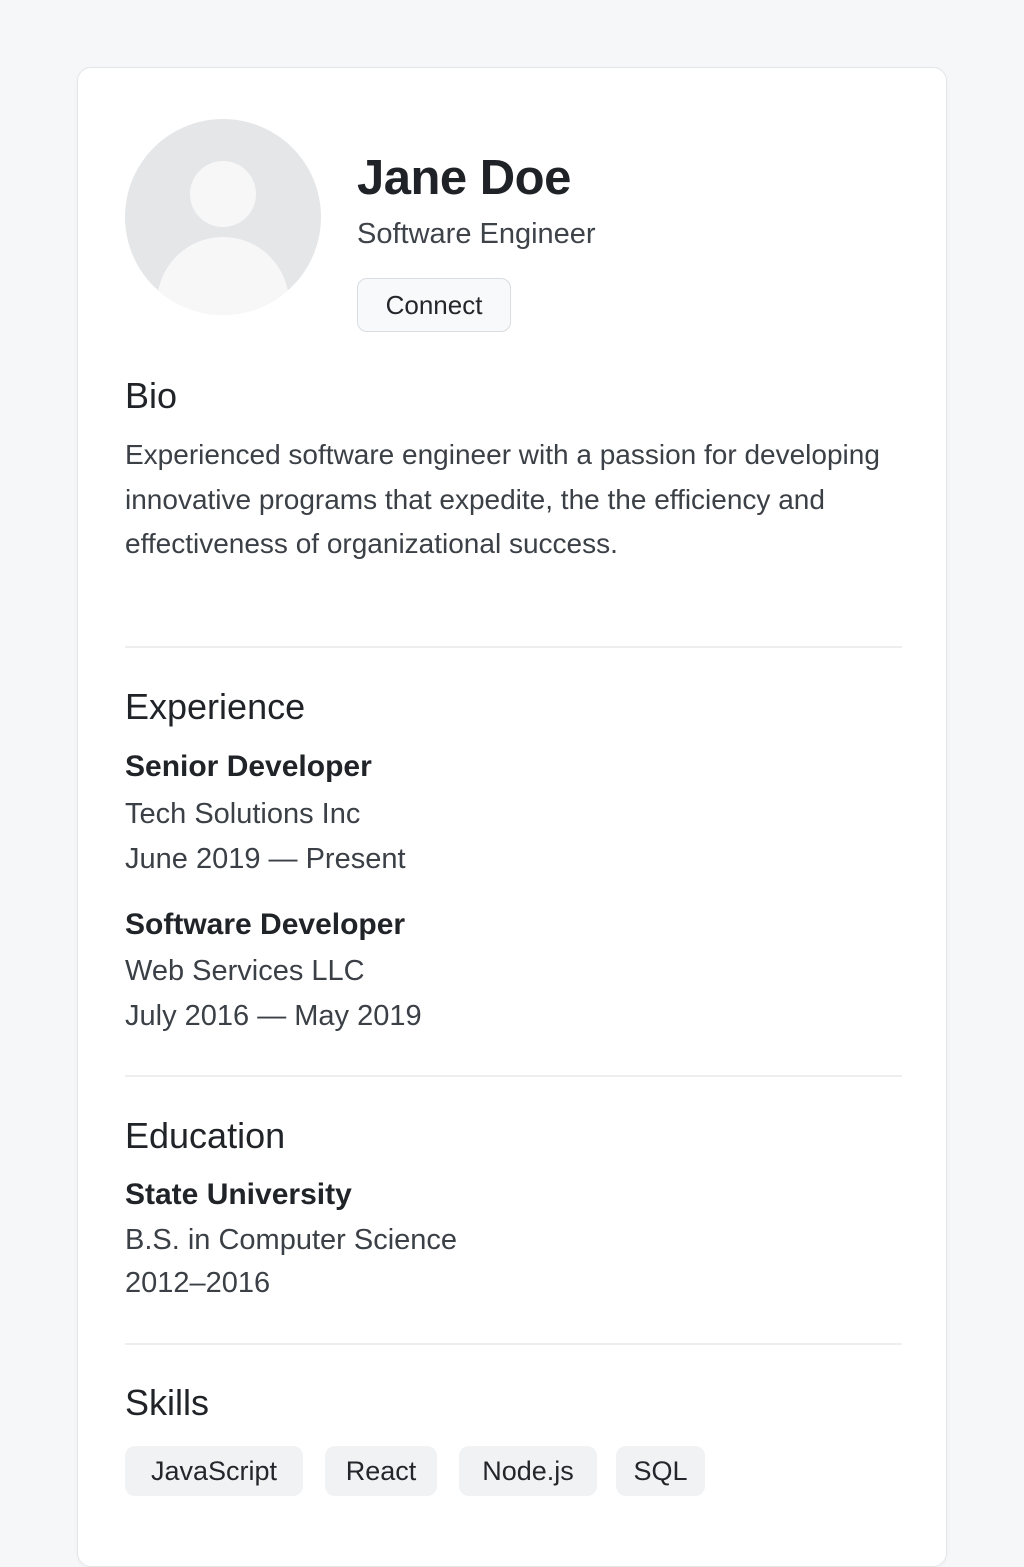  Describe the element at coordinates (265, 859) in the screenshot. I see `experience-item-0-dates: June 2019 — Present` at that location.